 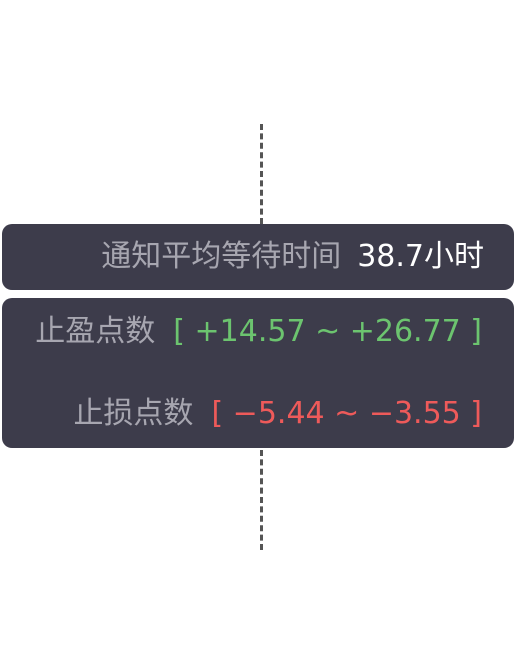 What do you see at coordinates (133, 413) in the screenshot?
I see `stop-loss-label: 止损点数` at bounding box center [133, 413].